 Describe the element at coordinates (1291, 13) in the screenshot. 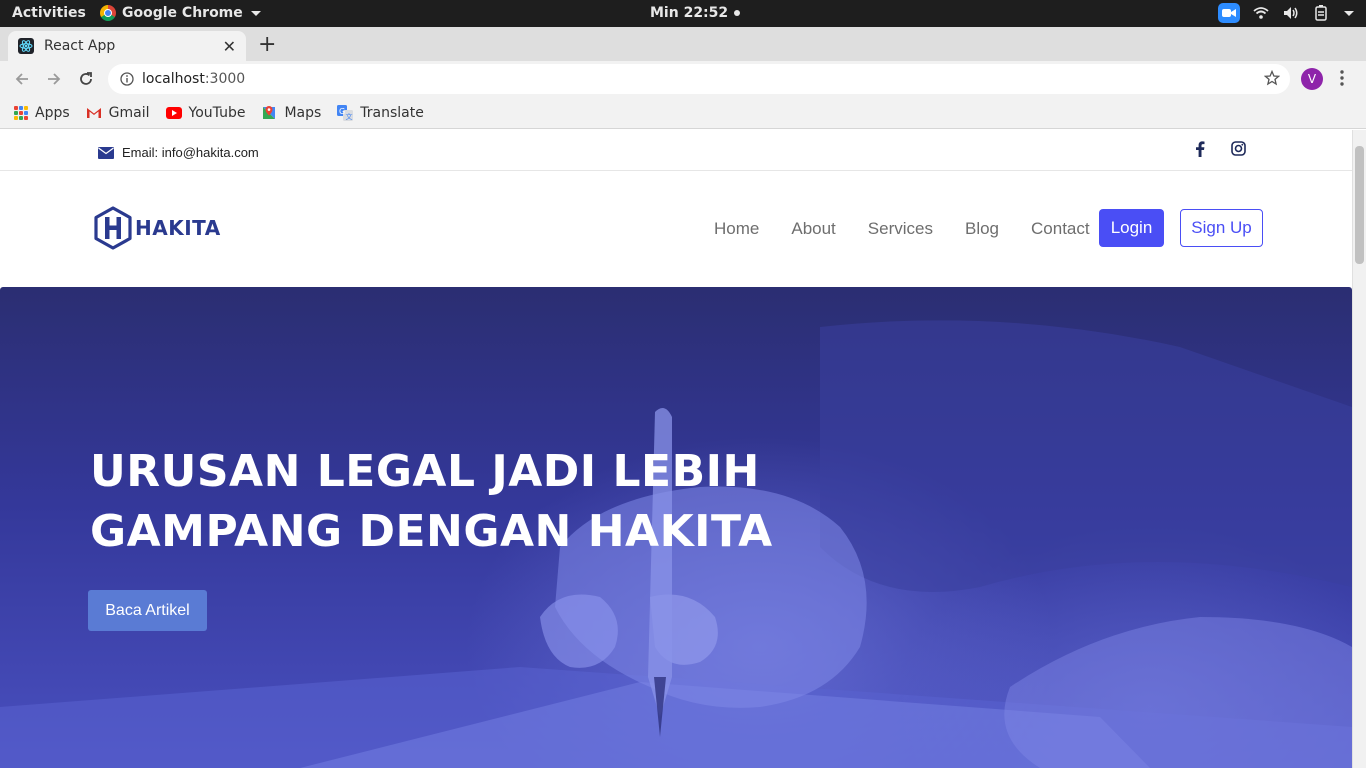

I see `volume-icon` at that location.